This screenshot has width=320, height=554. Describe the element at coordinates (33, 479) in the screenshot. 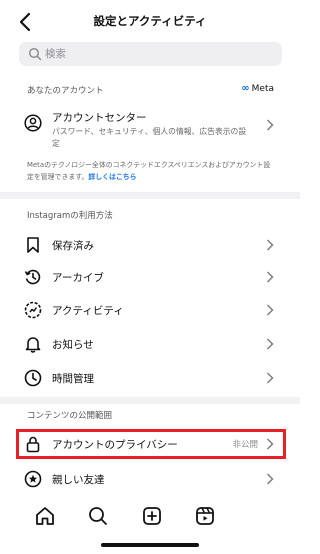

I see `star-circle-icon` at that location.